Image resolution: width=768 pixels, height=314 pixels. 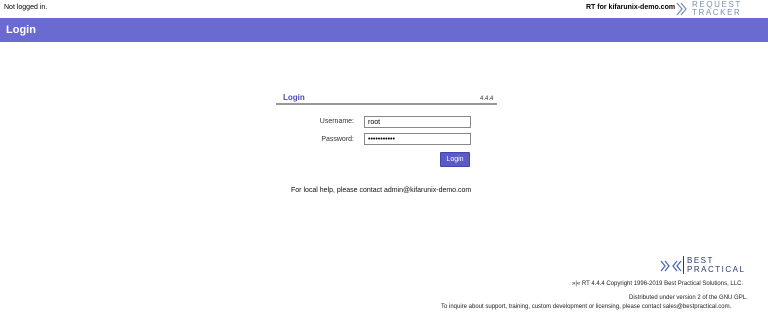 What do you see at coordinates (417, 122) in the screenshot?
I see `username-input: root` at bounding box center [417, 122].